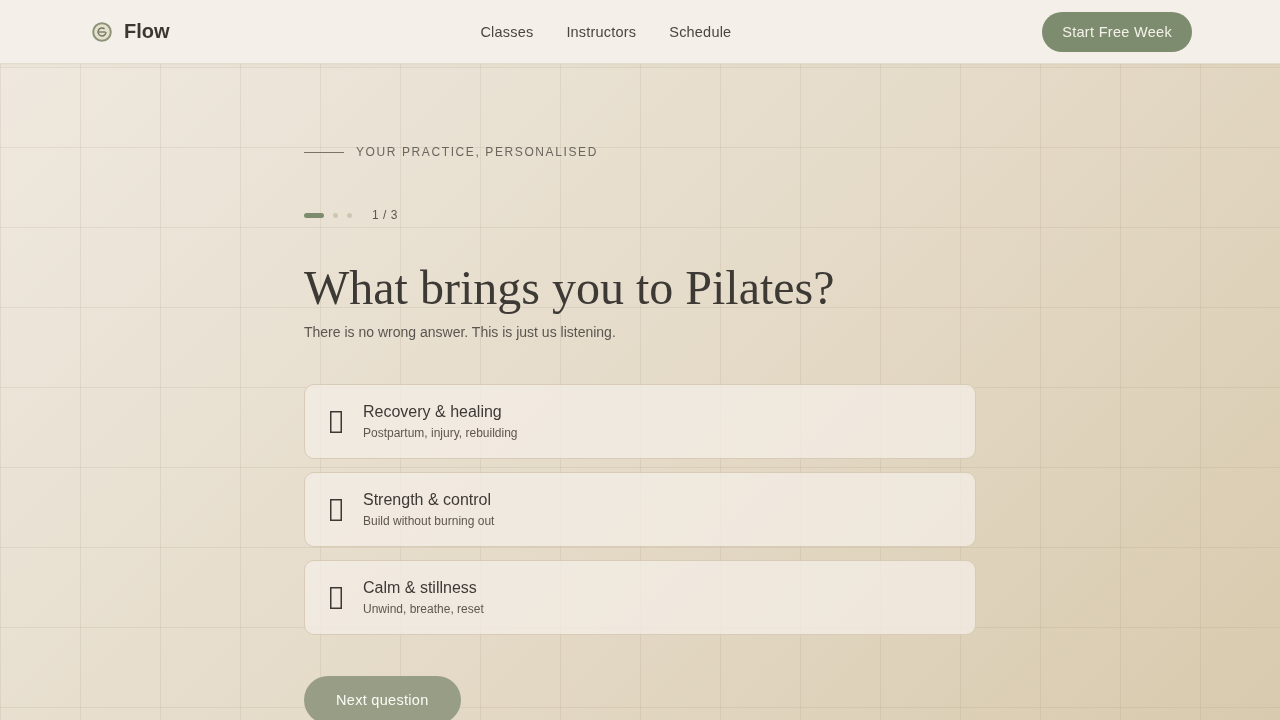 The image size is (1280, 720). I want to click on question-title: What brings you to Pilates?, so click(569, 288).